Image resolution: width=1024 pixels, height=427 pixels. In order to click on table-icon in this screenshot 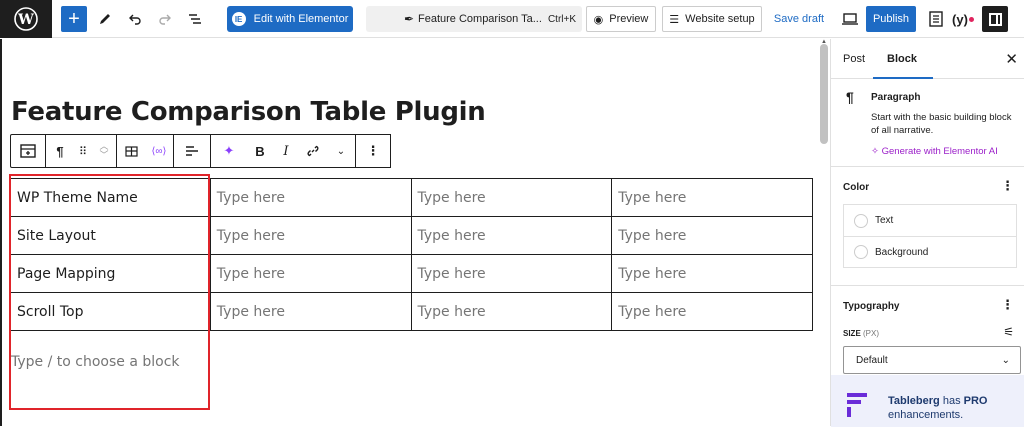, I will do `click(28, 151)`.